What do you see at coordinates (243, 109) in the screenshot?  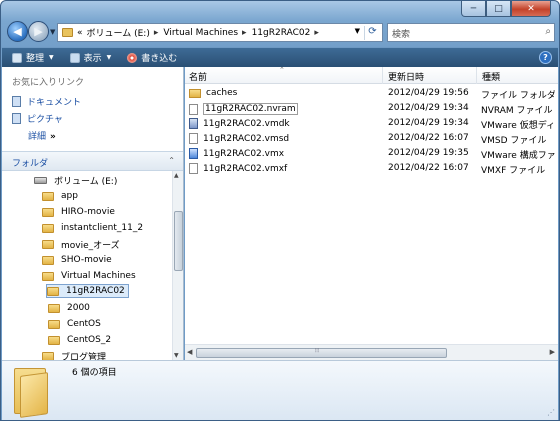 I see `file-name-cell: 11gR2RAC02.nvram` at bounding box center [243, 109].